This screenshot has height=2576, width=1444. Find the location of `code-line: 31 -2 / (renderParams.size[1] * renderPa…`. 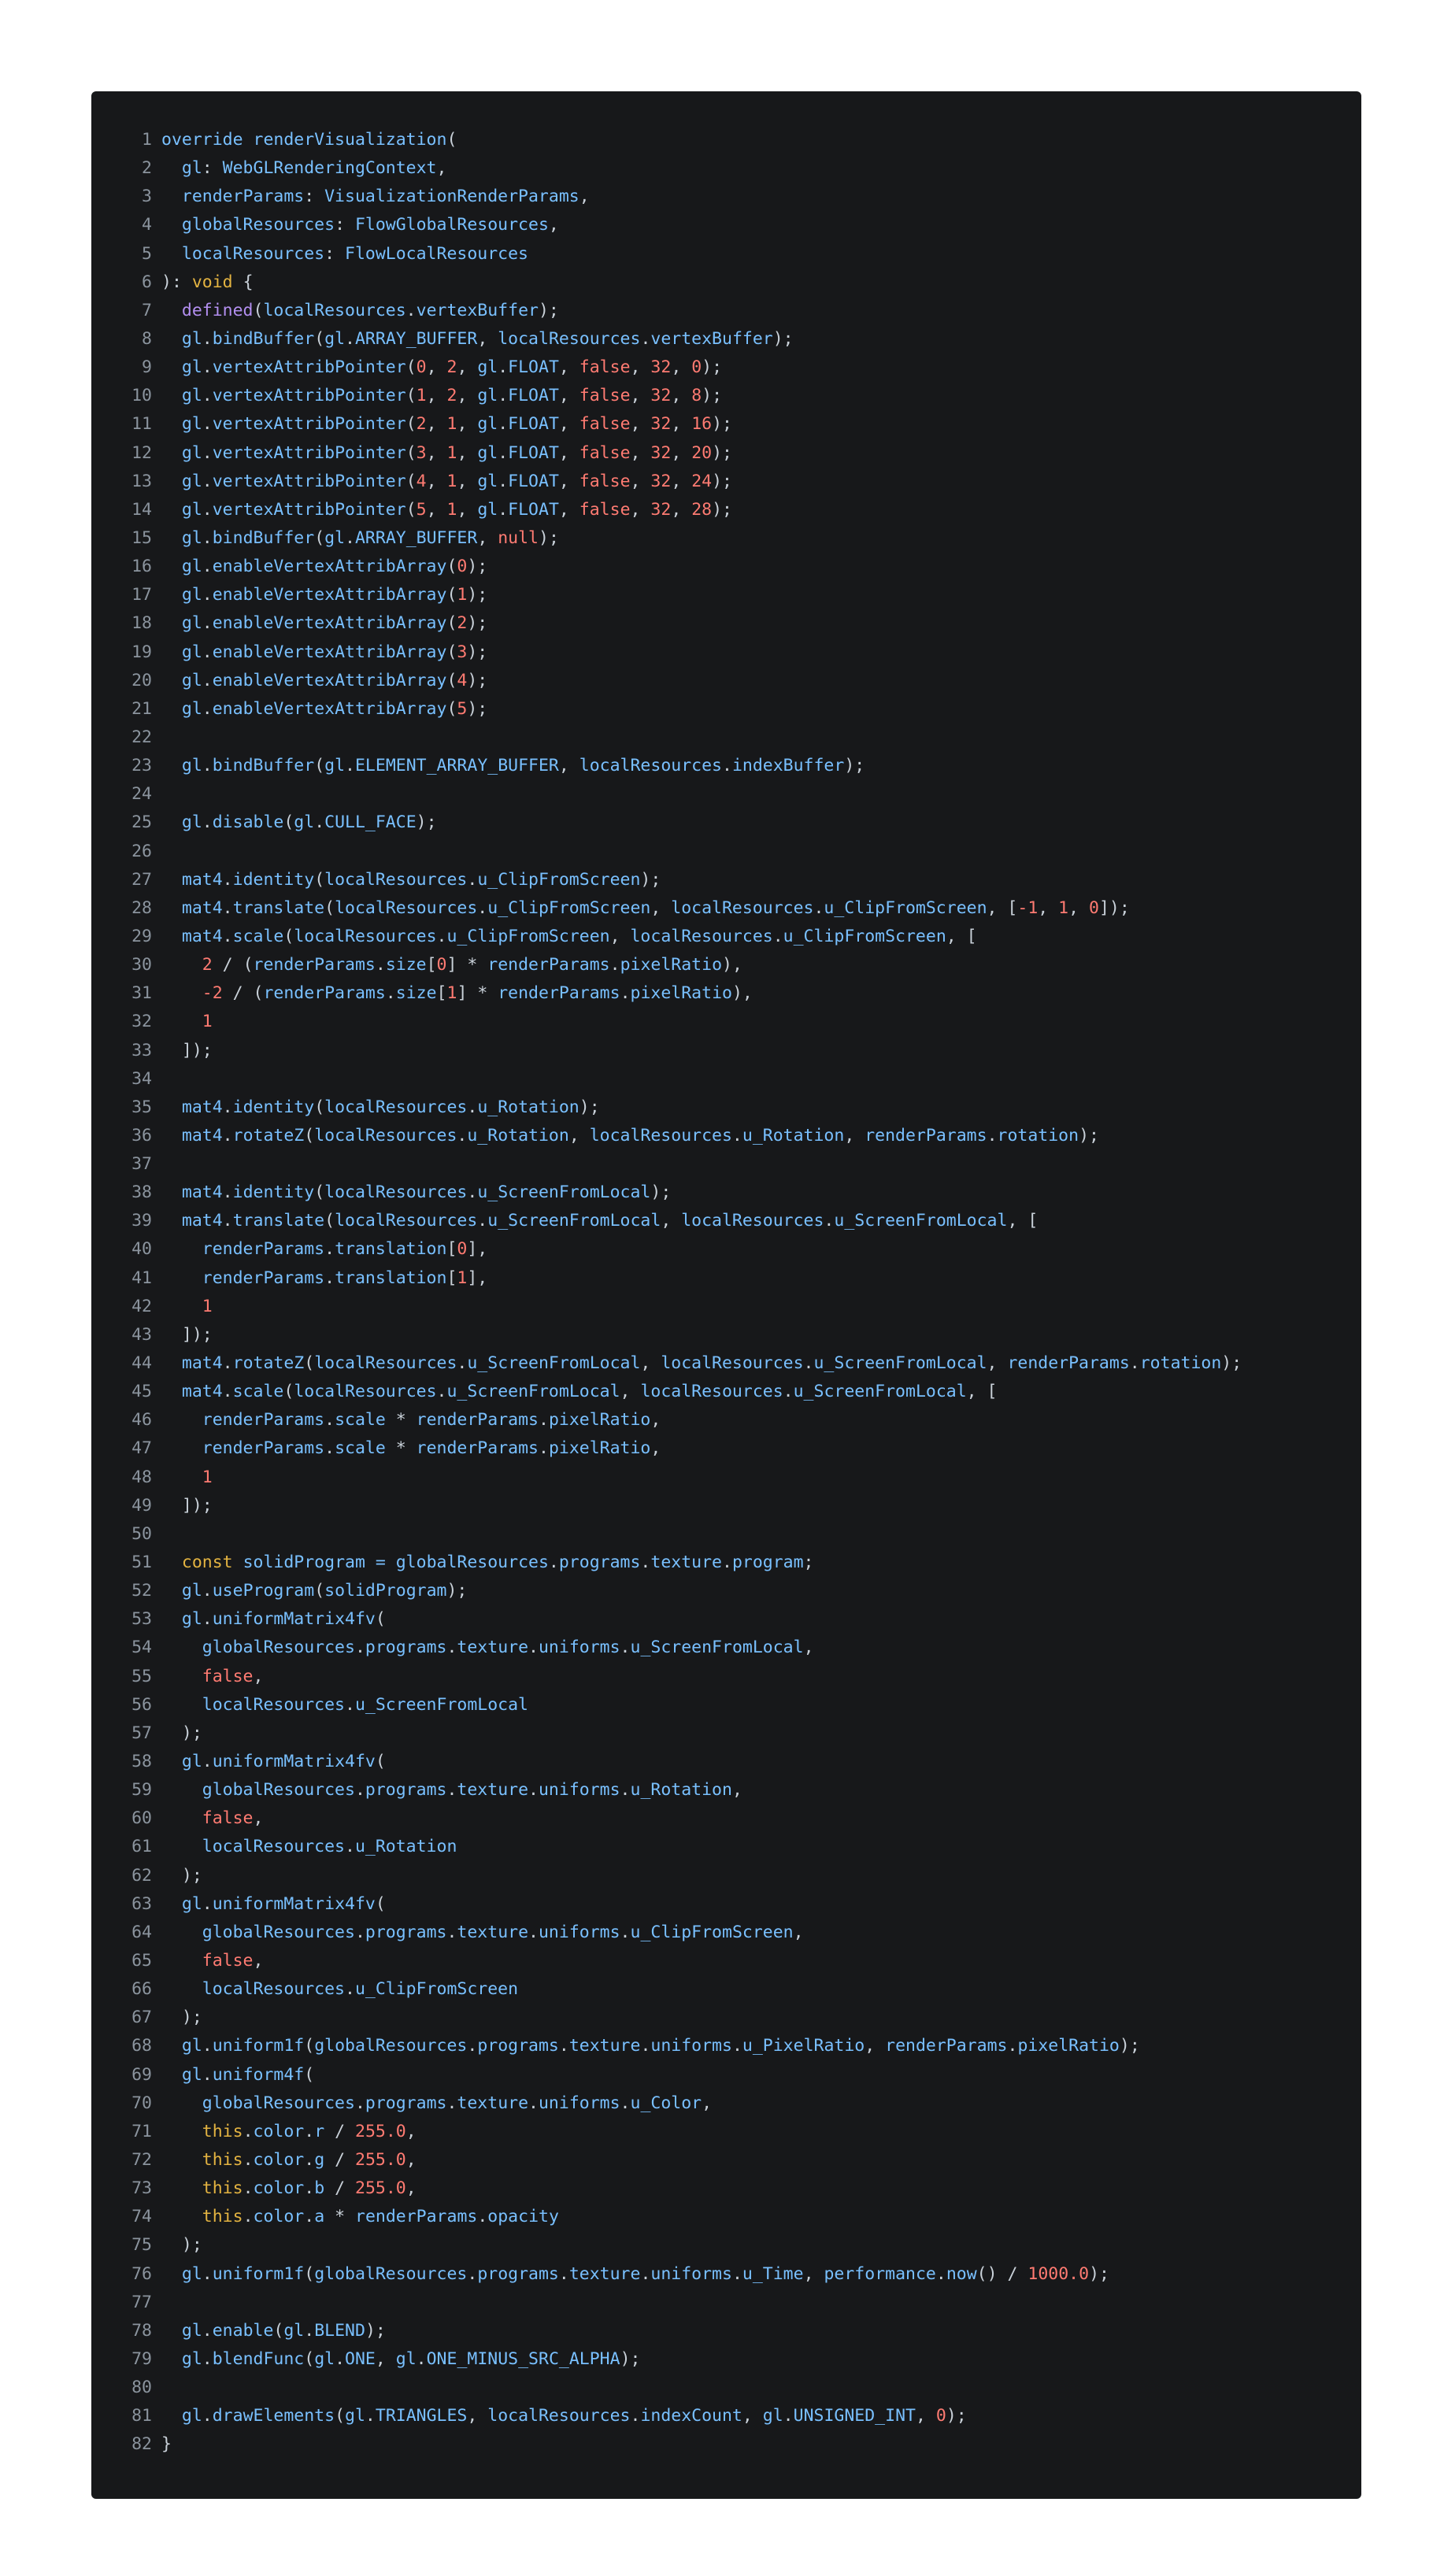

code-line: 31 -2 / (renderParams.size[1] * renderPa… is located at coordinates (726, 993).